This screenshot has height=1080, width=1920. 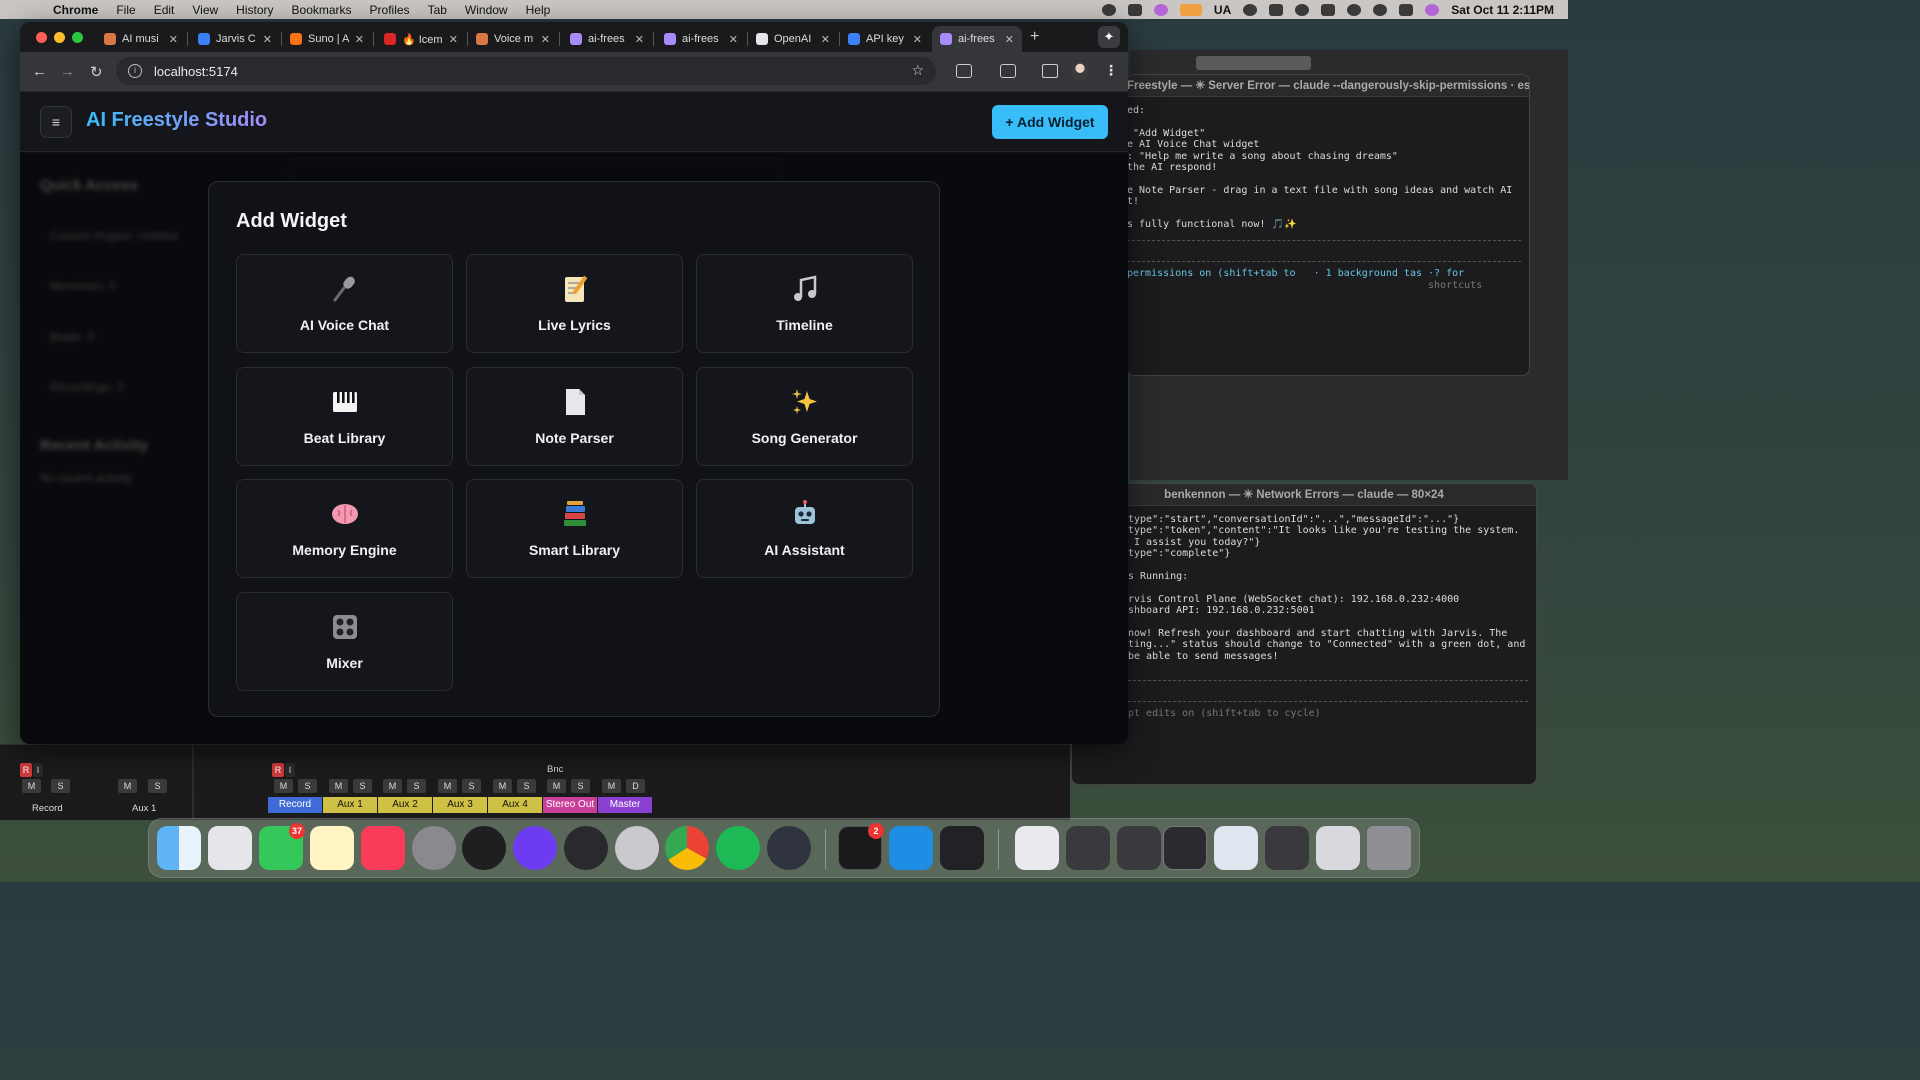 I want to click on close-window-button, so click(x=41, y=37).